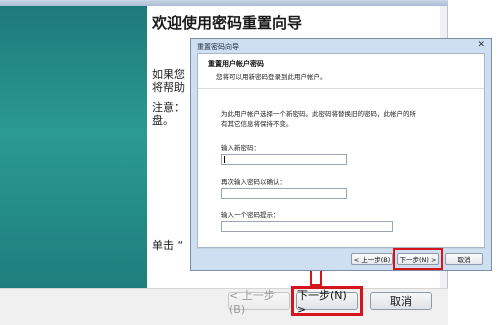  What do you see at coordinates (481, 45) in the screenshot?
I see `close-icon: ✕` at bounding box center [481, 45].